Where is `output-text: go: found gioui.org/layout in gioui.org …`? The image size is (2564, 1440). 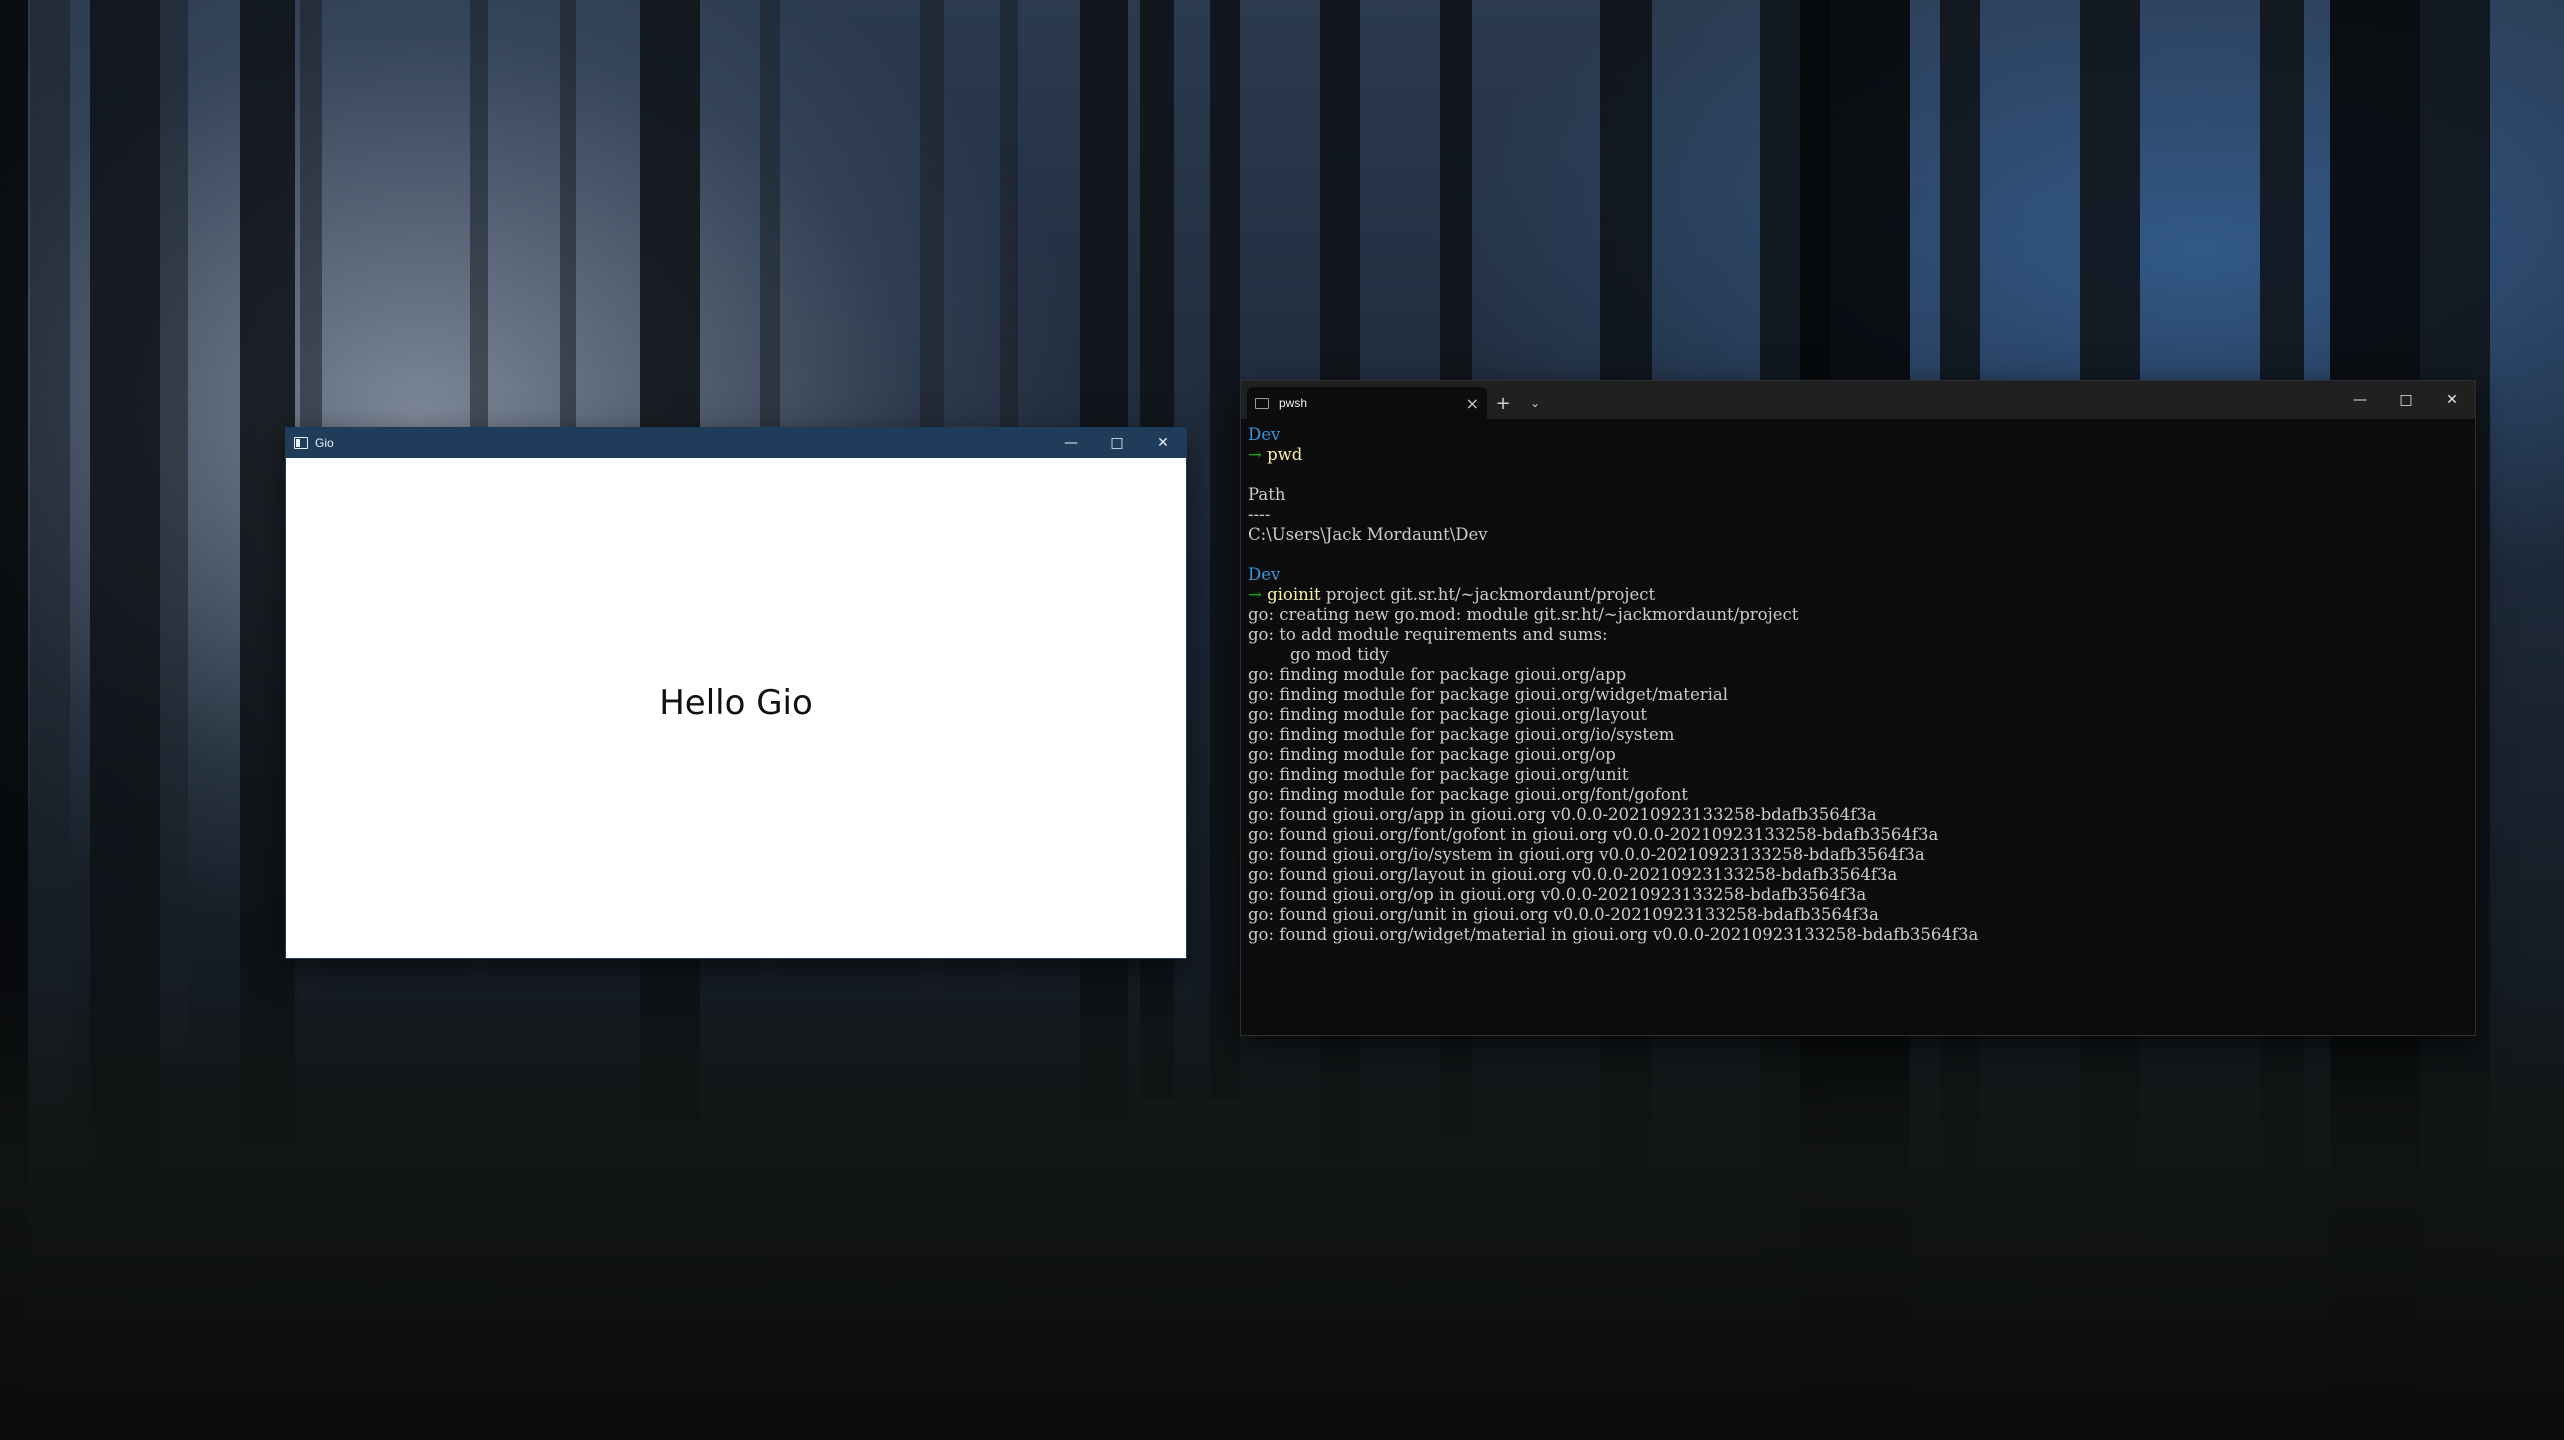
output-text: go: found gioui.org/layout in gioui.org … is located at coordinates (1573, 874).